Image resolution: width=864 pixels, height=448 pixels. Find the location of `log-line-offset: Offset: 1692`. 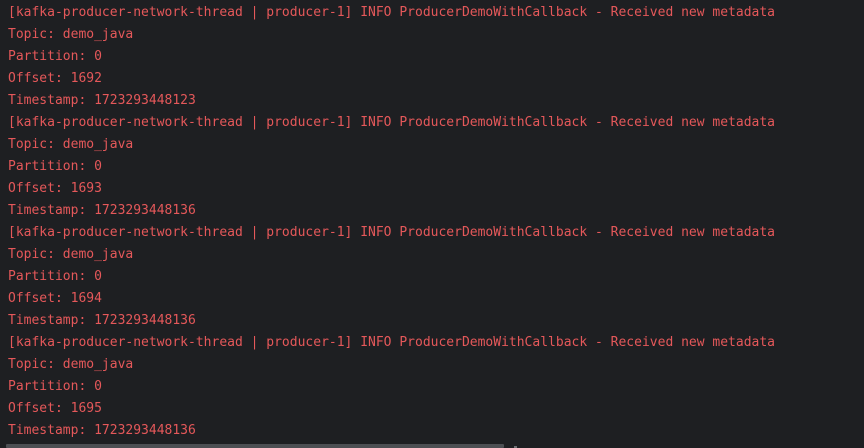

log-line-offset: Offset: 1692 is located at coordinates (55, 78).